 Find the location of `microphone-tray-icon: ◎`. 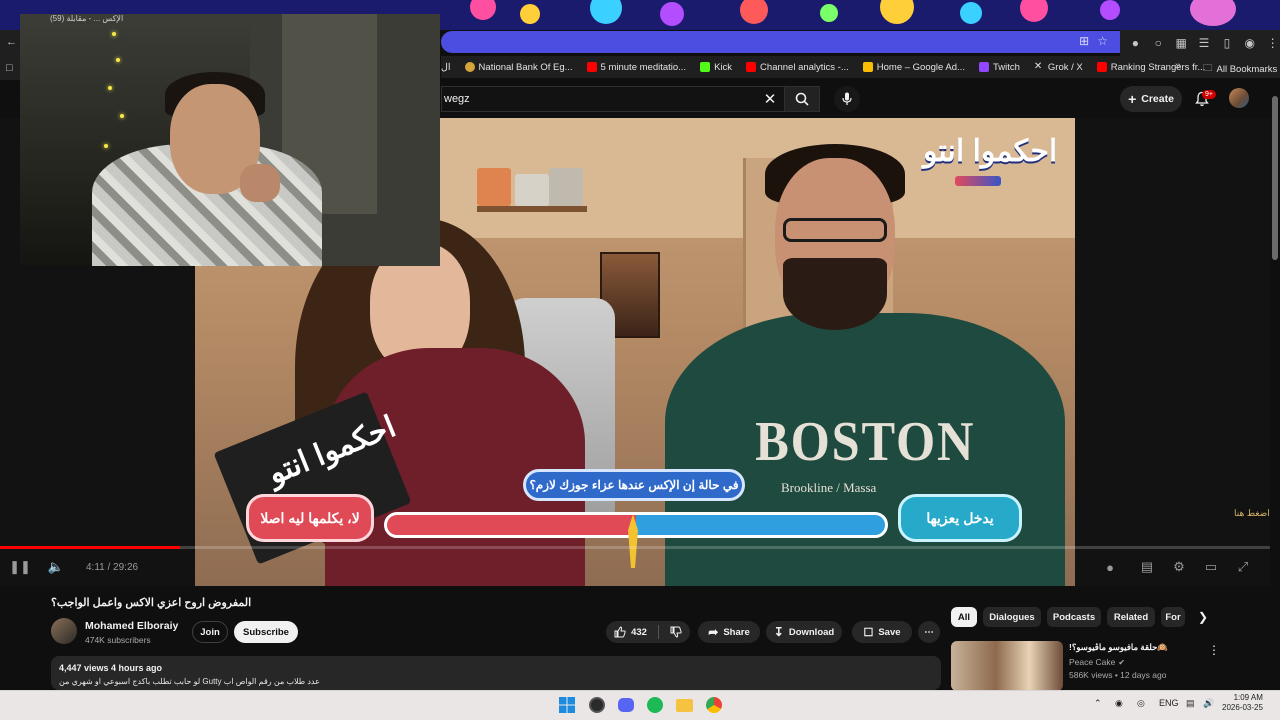

microphone-tray-icon: ◎ is located at coordinates (1141, 703).